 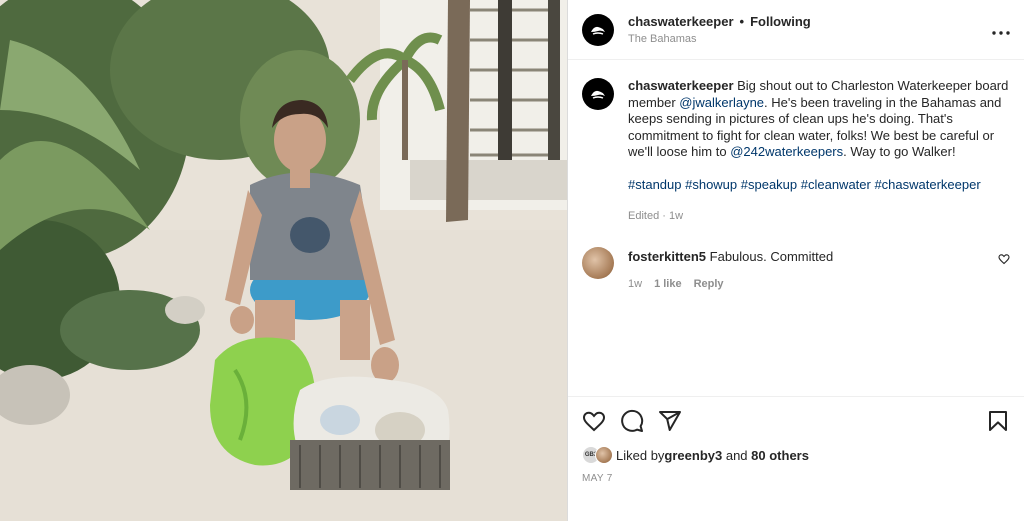 What do you see at coordinates (656, 216) in the screenshot?
I see `edited-timestamp: Edited · 1w` at bounding box center [656, 216].